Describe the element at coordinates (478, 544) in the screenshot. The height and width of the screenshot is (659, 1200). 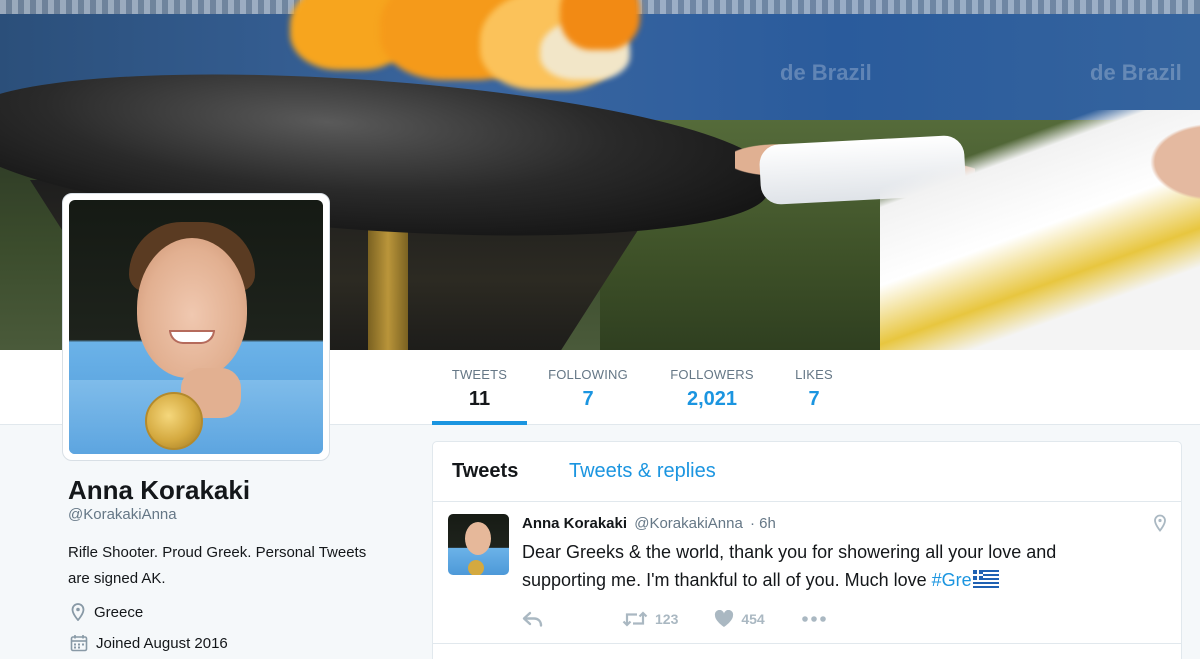
I see `tweet-author-avatar` at that location.